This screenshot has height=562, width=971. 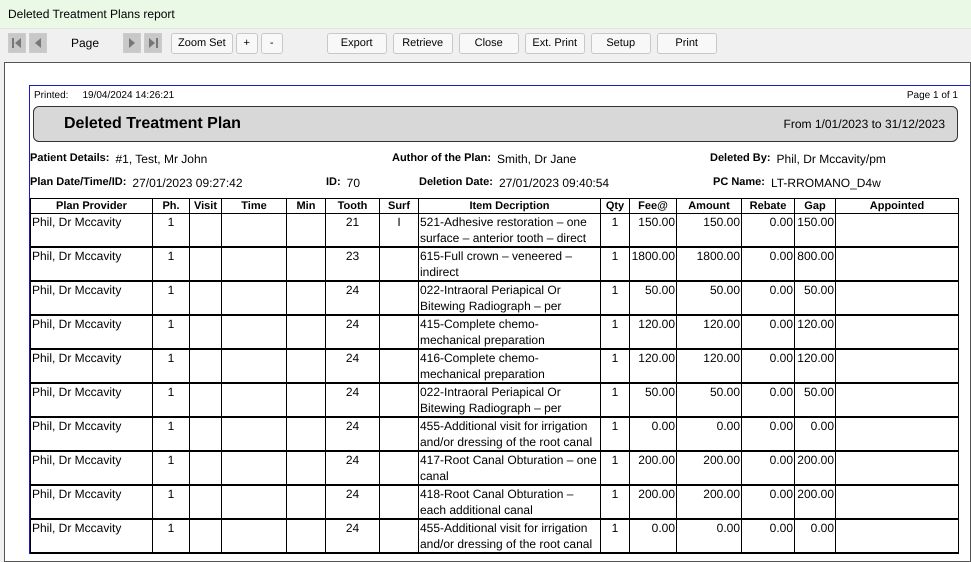 What do you see at coordinates (536, 159) in the screenshot?
I see `detail-value: Smith, Dr Jane` at bounding box center [536, 159].